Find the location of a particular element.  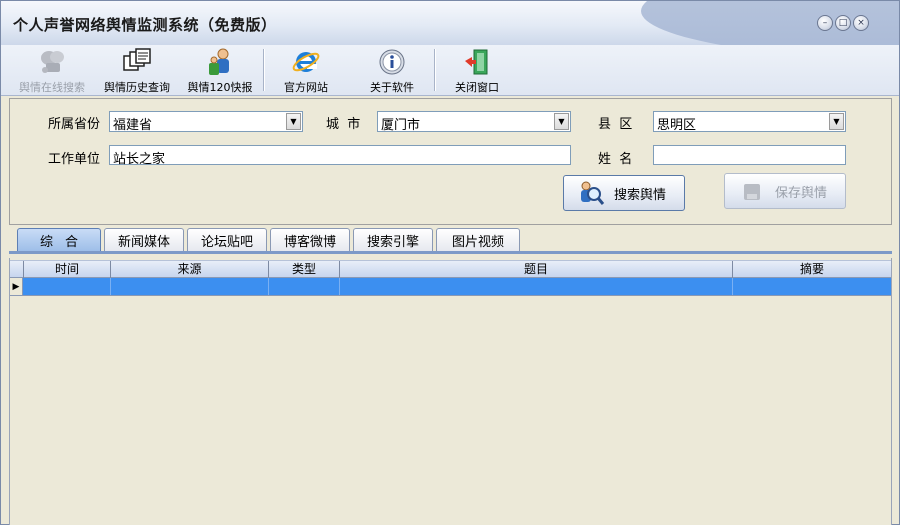

history-windows-icon is located at coordinates (137, 62).